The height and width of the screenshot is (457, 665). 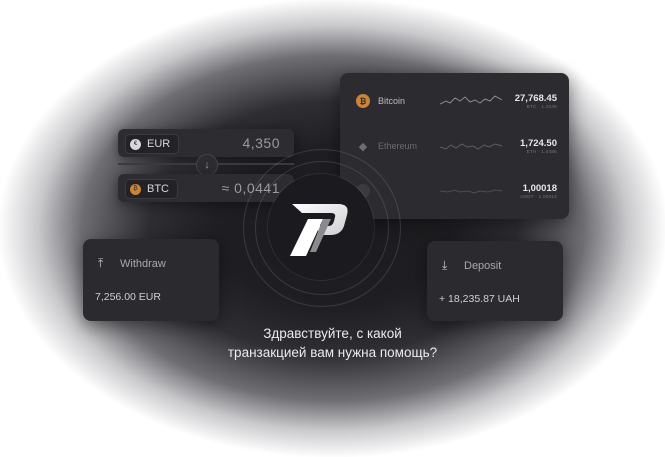 What do you see at coordinates (445, 265) in the screenshot?
I see `download-icon: ⤓` at bounding box center [445, 265].